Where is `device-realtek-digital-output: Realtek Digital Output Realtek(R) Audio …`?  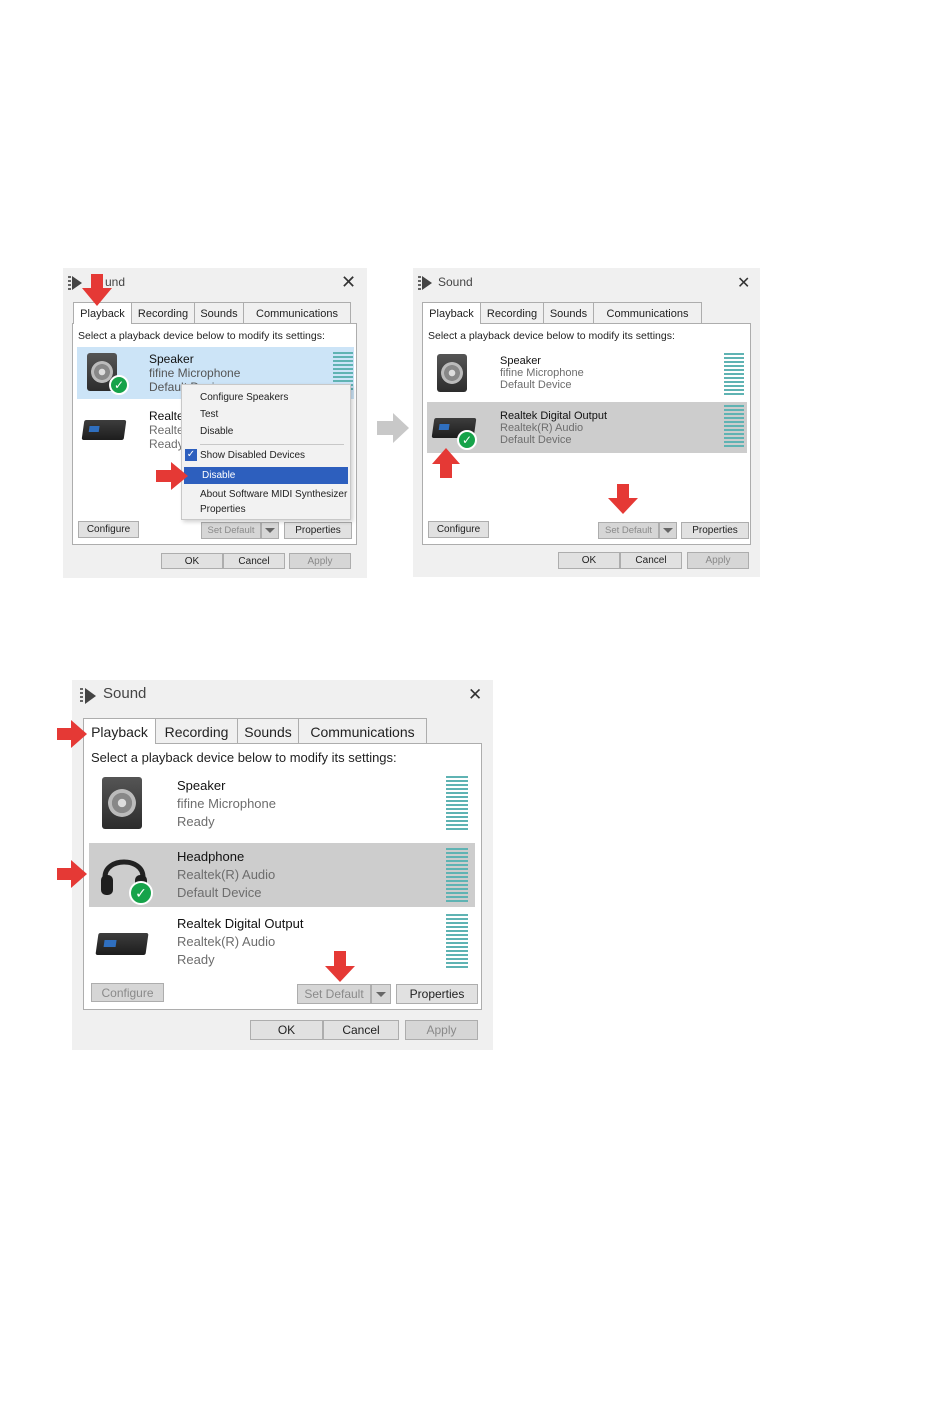
device-realtek-digital-output: Realtek Digital Output Realtek(R) Audio … is located at coordinates (282, 942).